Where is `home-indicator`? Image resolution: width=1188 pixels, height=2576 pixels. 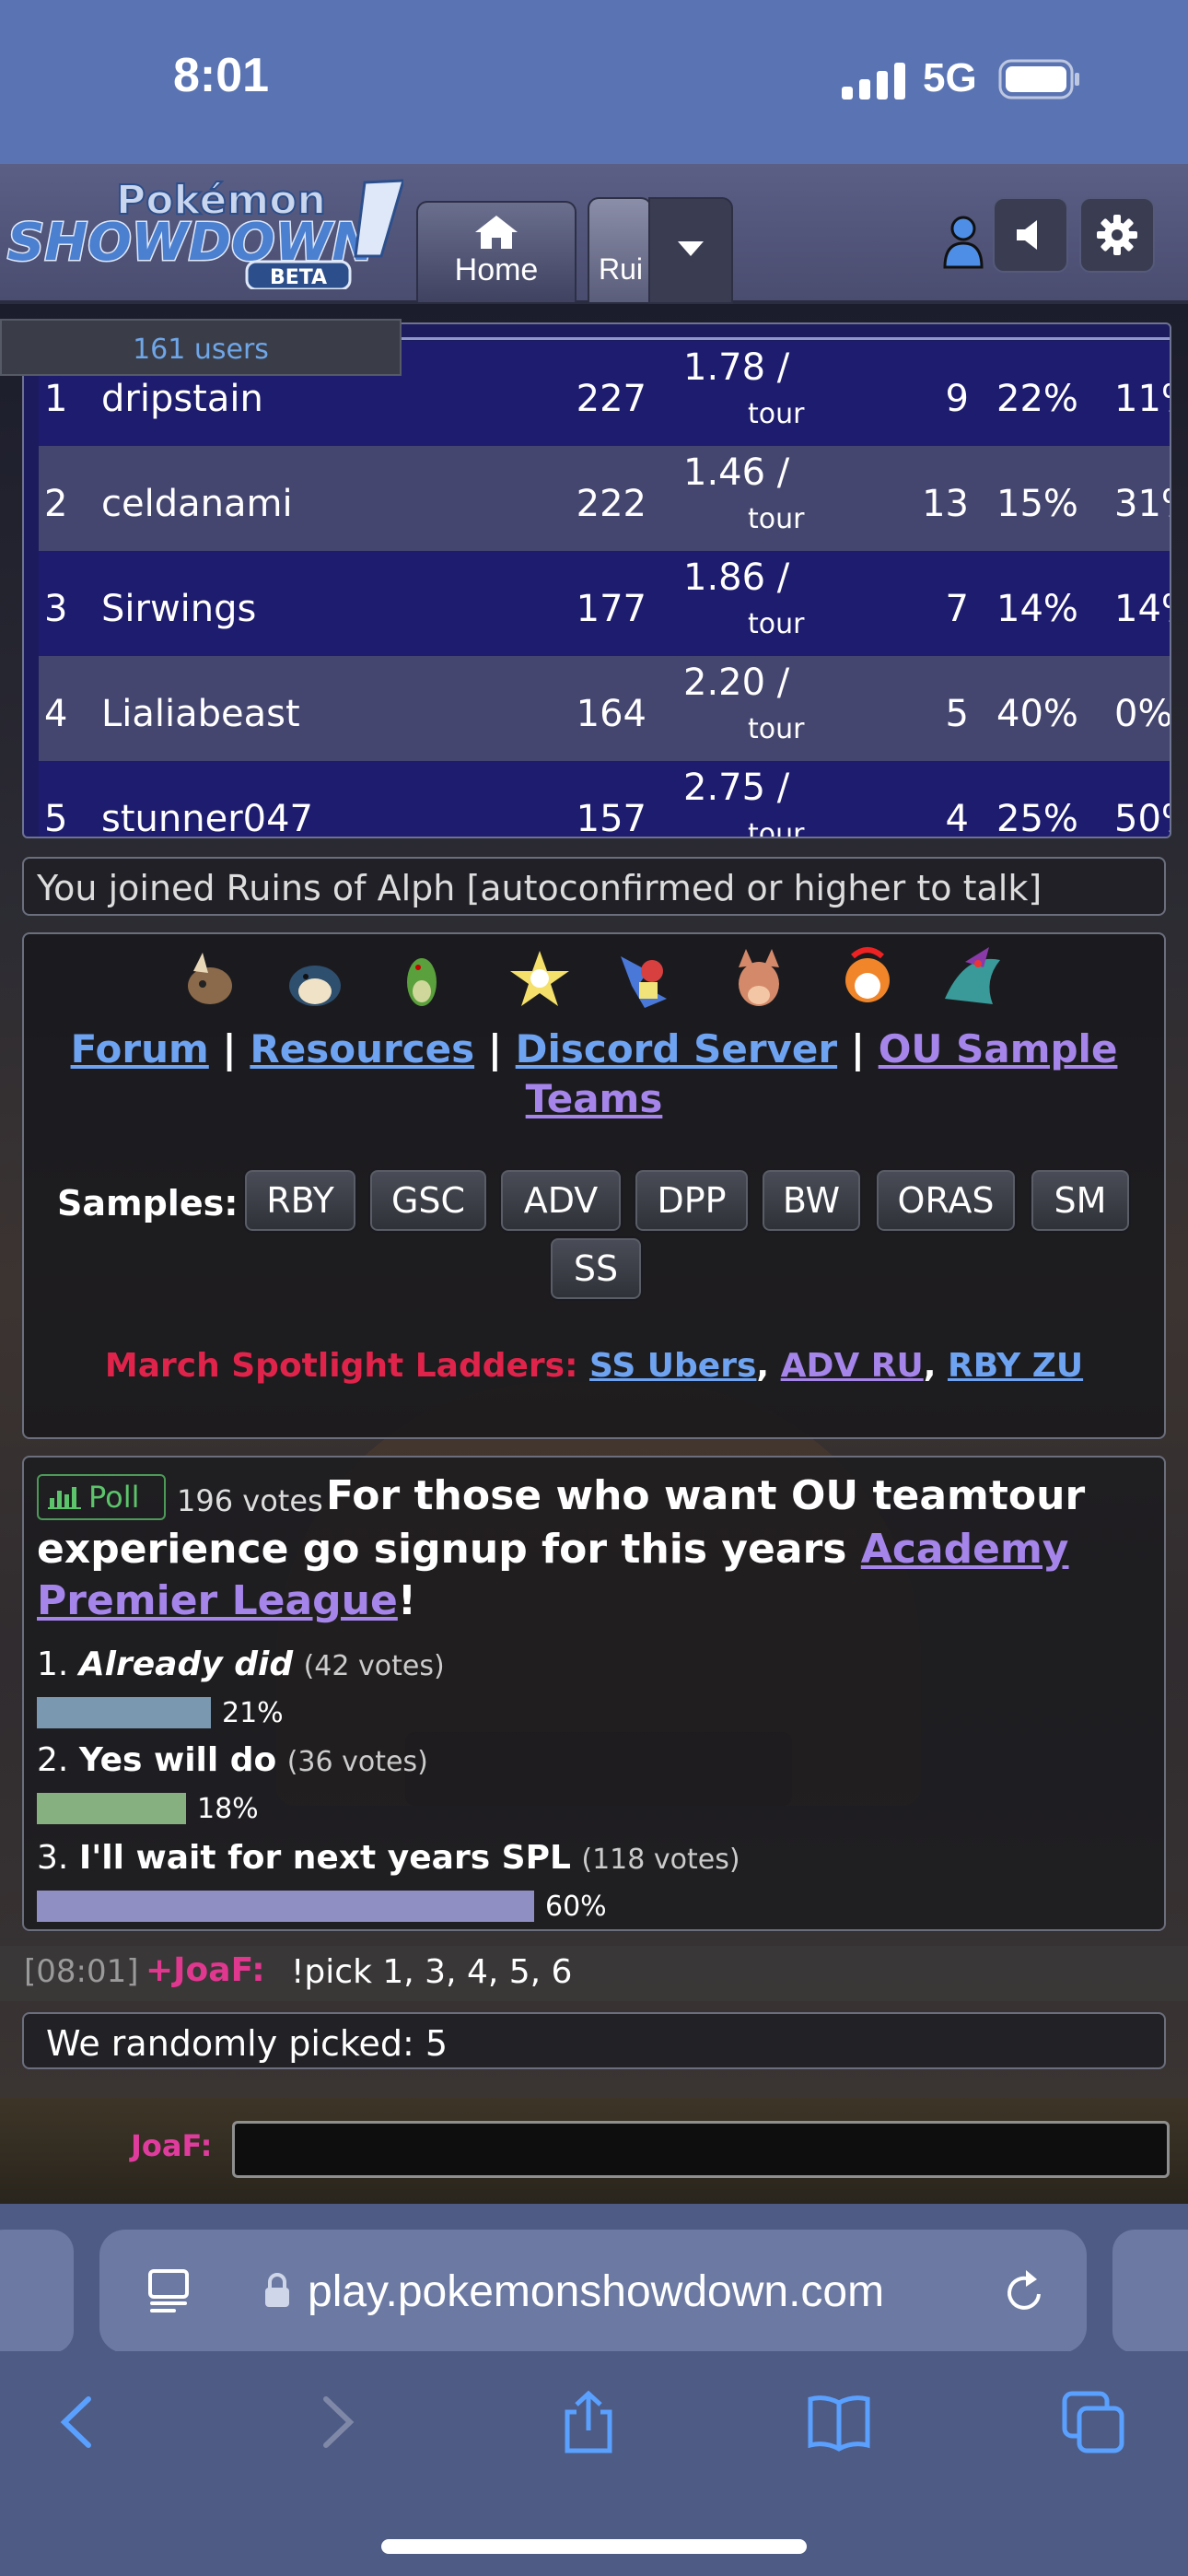
home-indicator is located at coordinates (594, 2546).